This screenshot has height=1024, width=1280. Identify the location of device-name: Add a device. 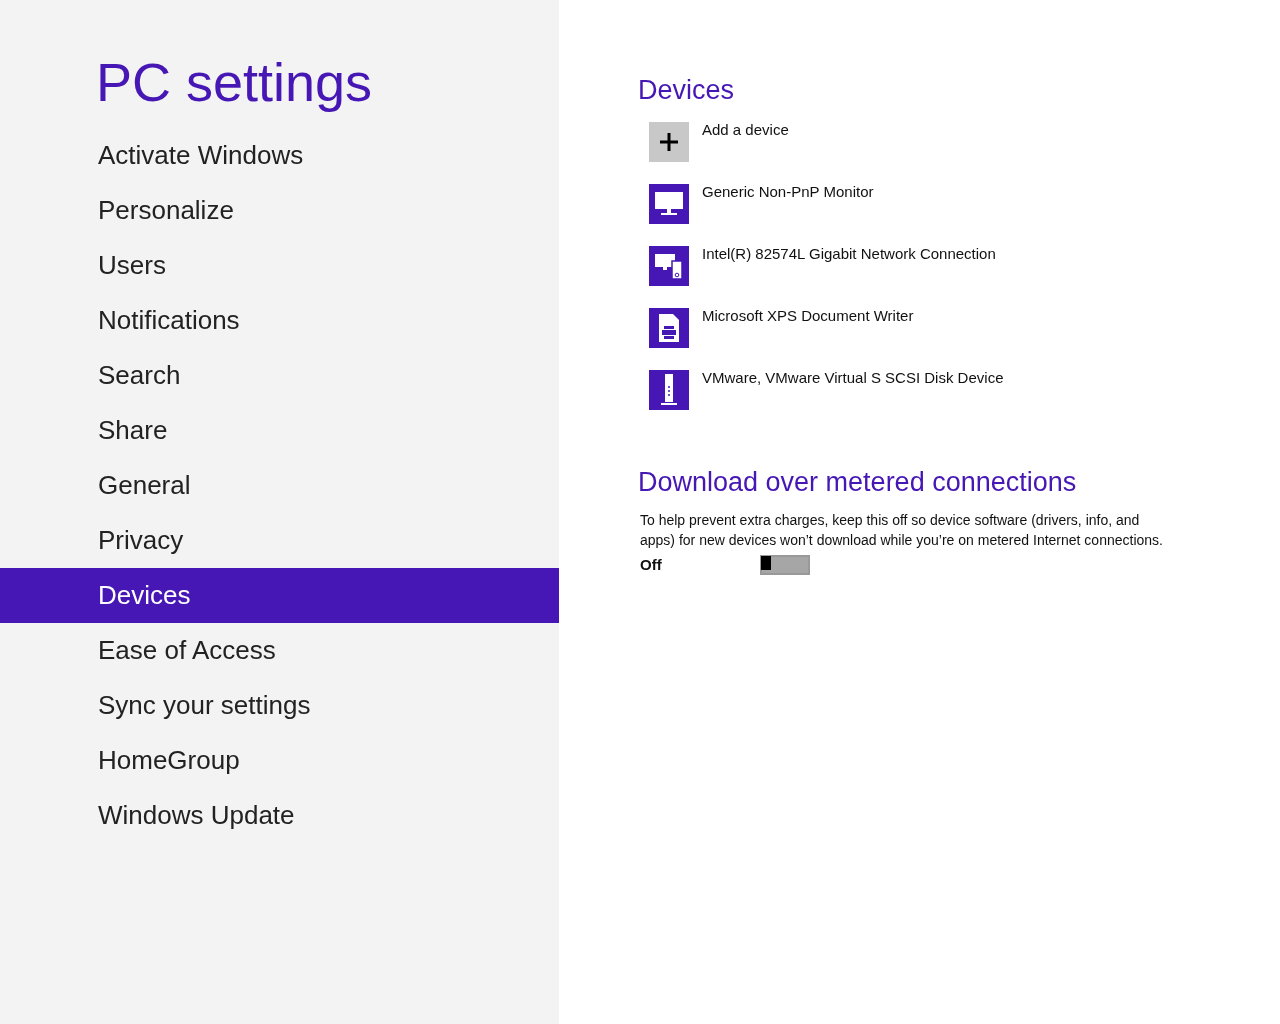
(745, 130).